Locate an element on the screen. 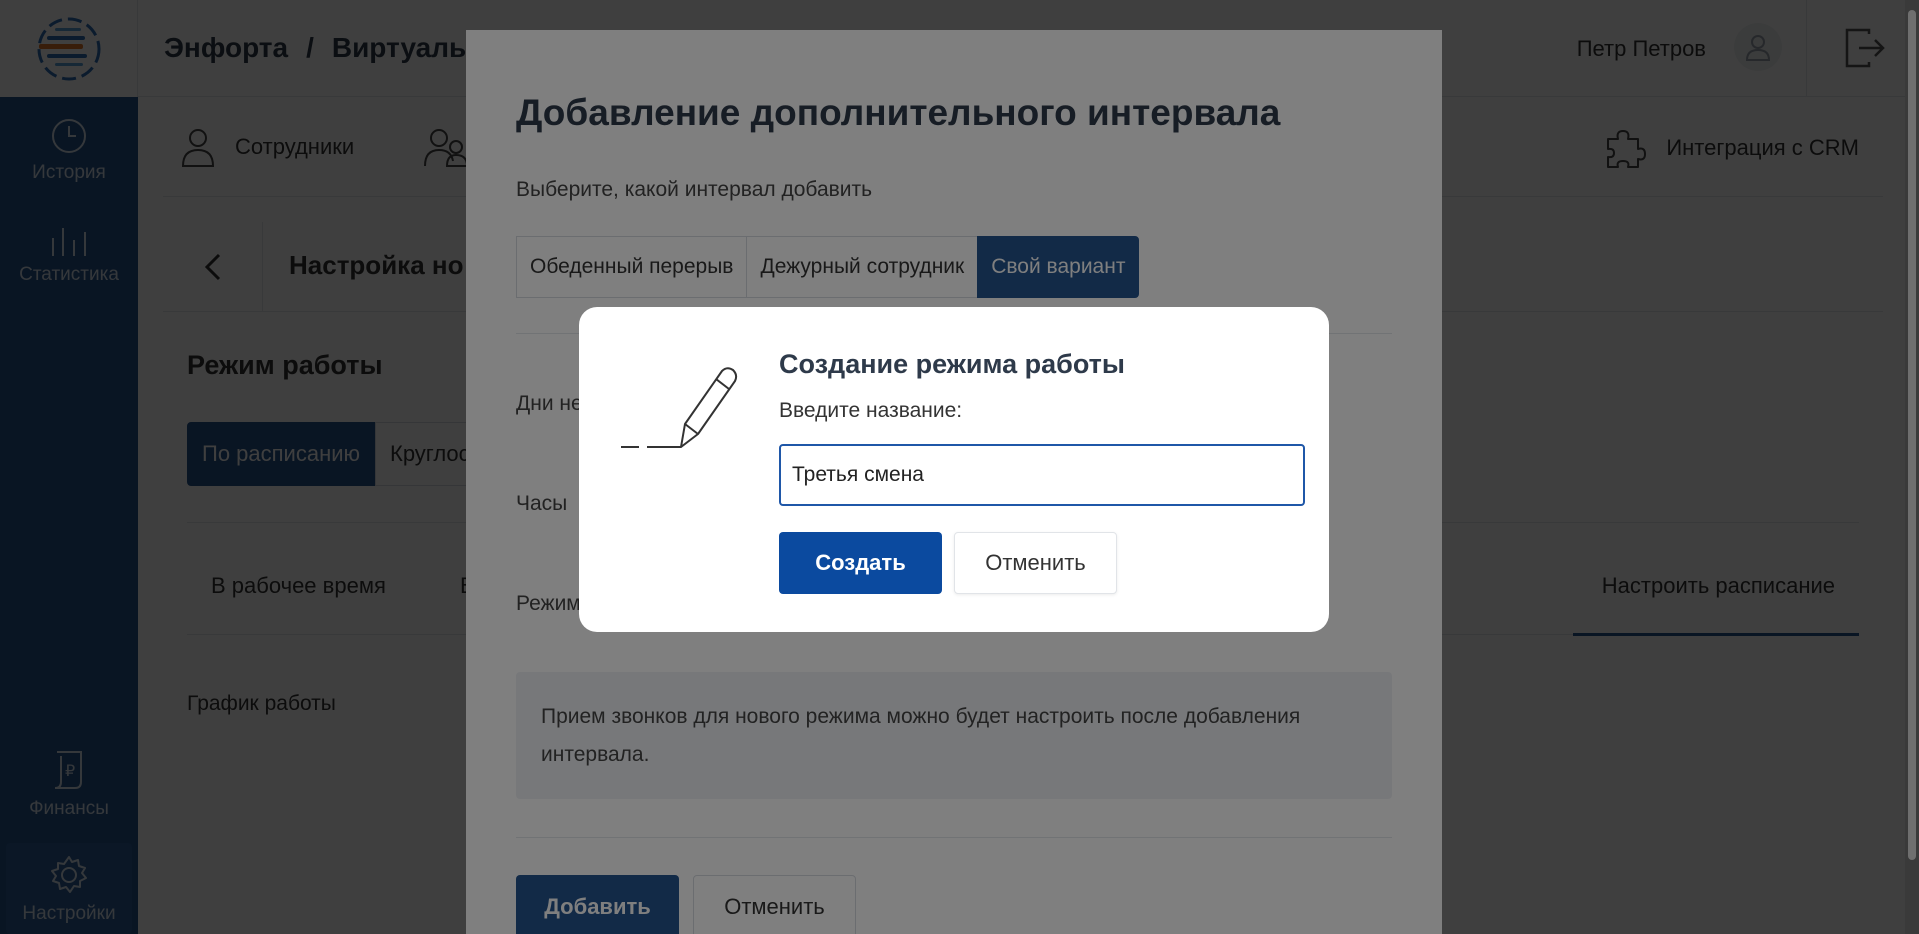 Image resolution: width=1919 pixels, height=934 pixels. page-scrollbar is located at coordinates (1912, 467).